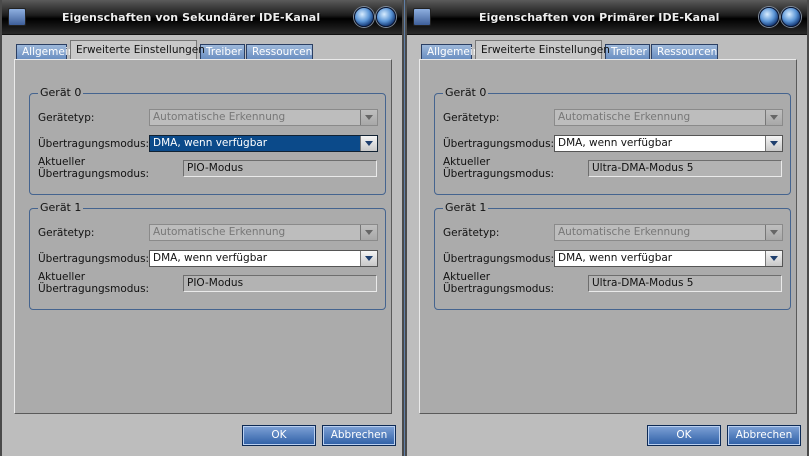 The image size is (809, 456). What do you see at coordinates (599, 17) in the screenshot?
I see `window-title: Eigenschaften von Primärer IDE-Kanal` at bounding box center [599, 17].